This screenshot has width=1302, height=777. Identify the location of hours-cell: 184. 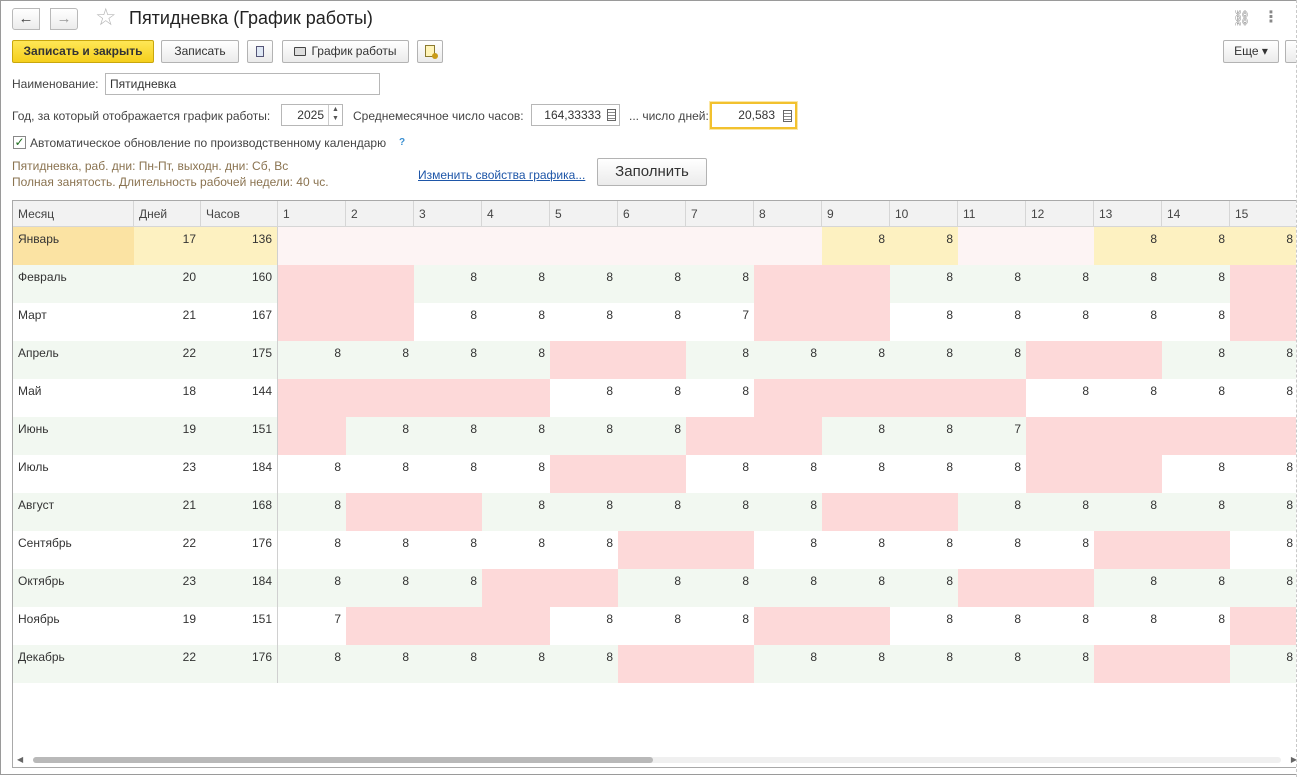
(239, 474).